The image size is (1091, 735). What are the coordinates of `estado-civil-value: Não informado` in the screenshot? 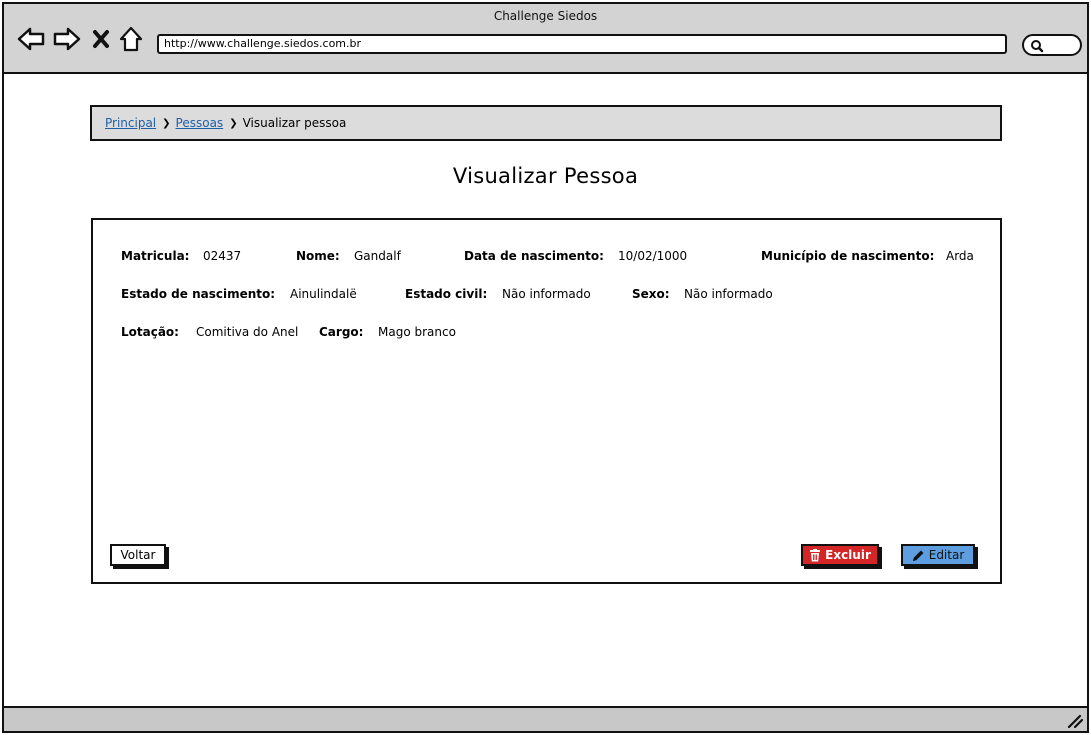 It's located at (546, 294).